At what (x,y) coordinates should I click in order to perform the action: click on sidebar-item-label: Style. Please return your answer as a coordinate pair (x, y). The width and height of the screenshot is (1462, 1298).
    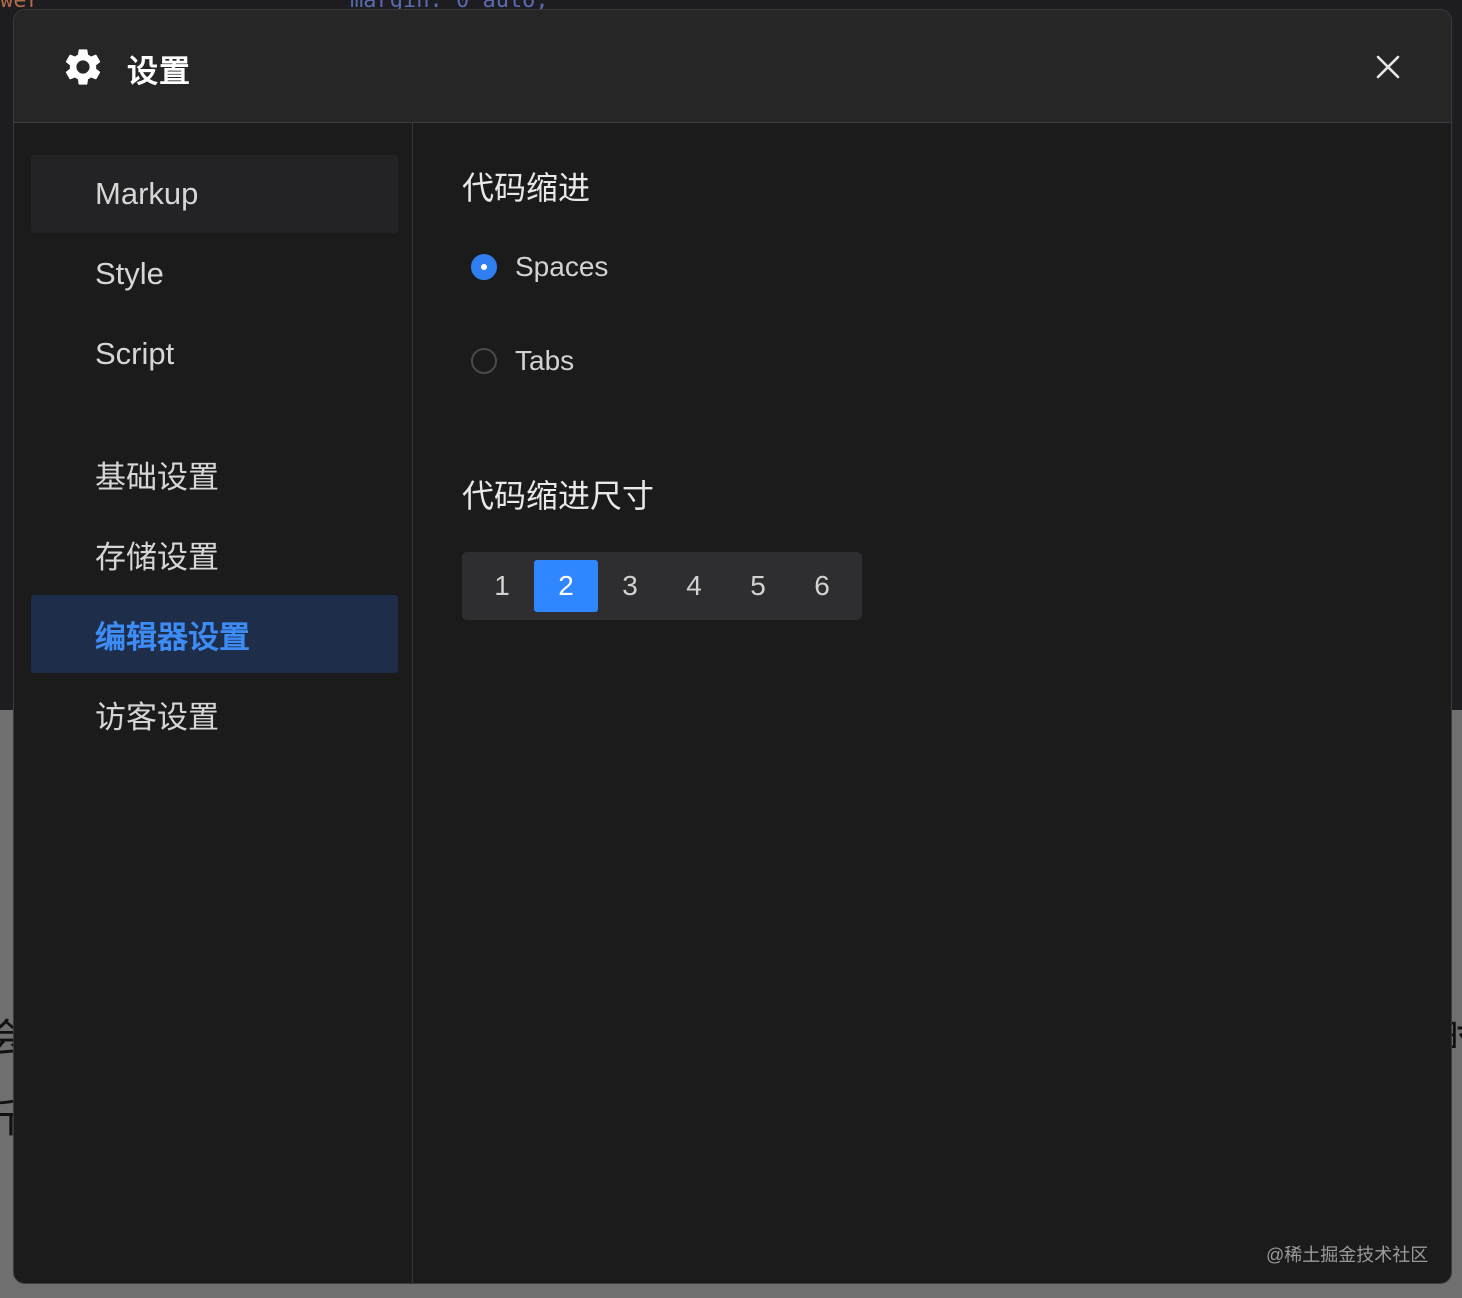
    Looking at the image, I should click on (129, 273).